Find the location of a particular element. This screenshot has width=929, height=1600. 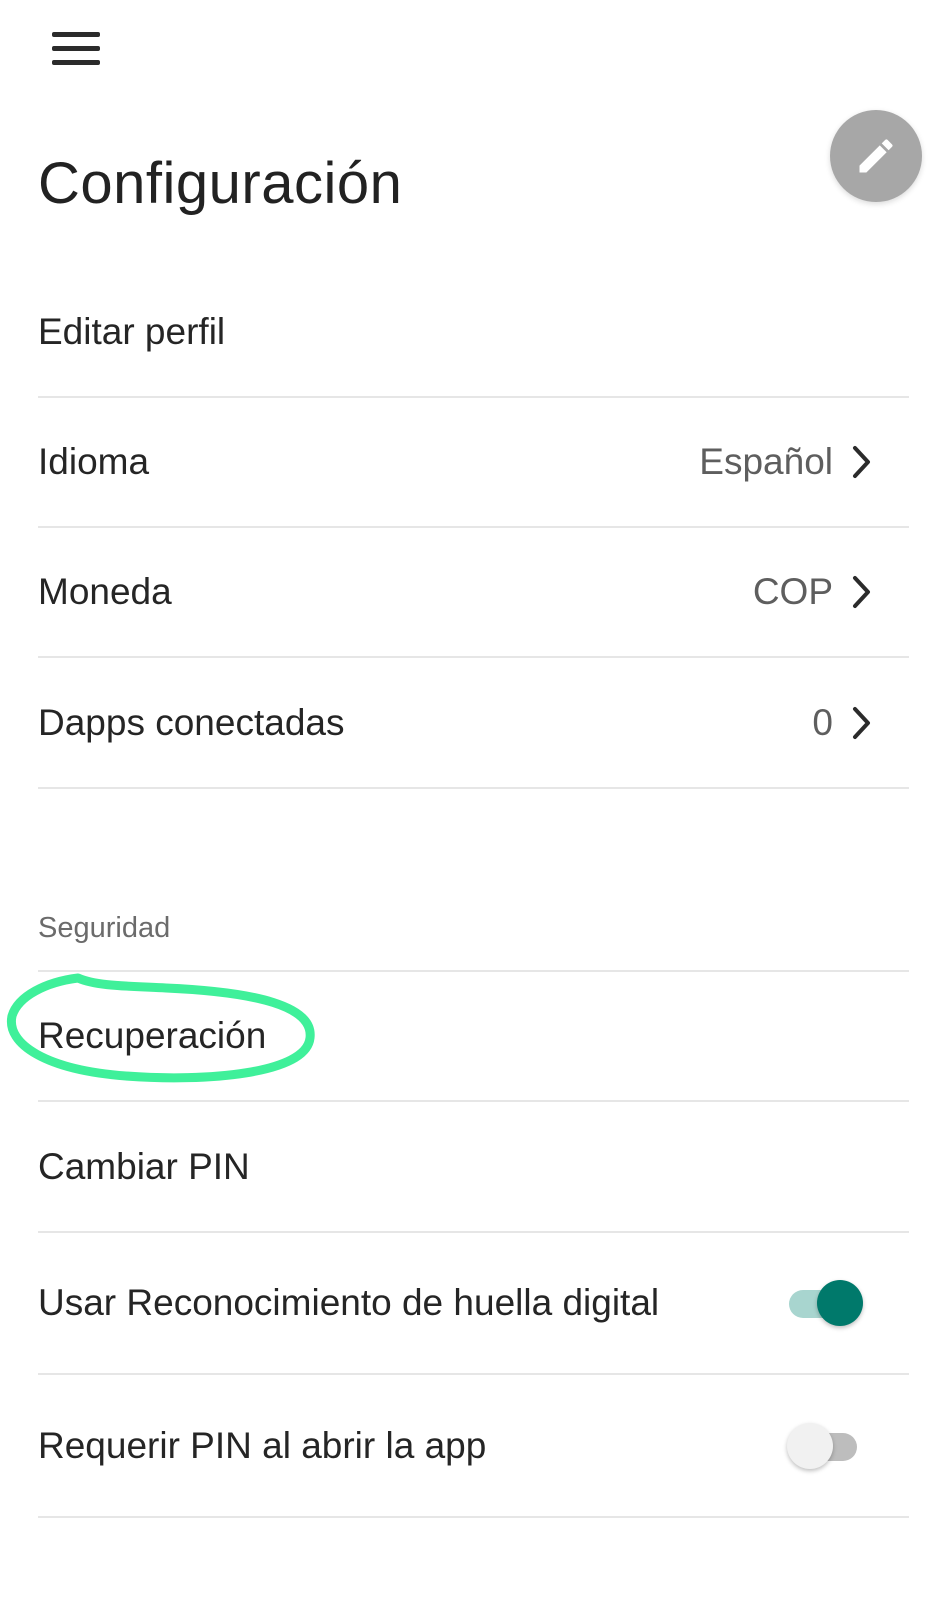

settings-item-label: Requerir PIN al abrir la app is located at coordinates (262, 1445).